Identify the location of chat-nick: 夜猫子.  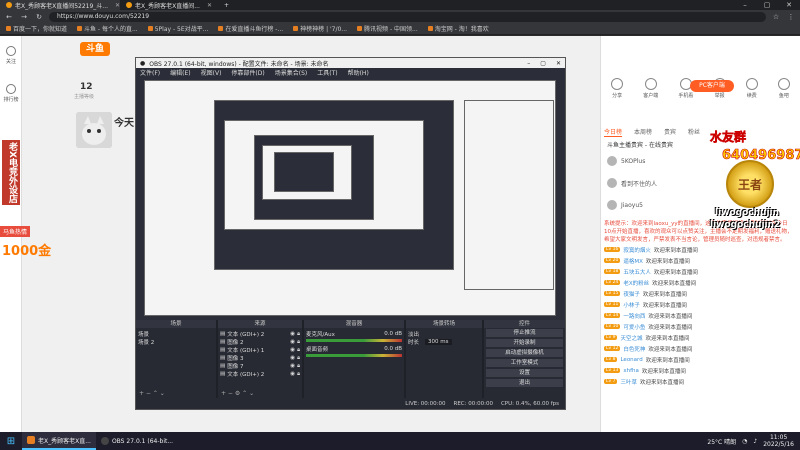
(631, 294).